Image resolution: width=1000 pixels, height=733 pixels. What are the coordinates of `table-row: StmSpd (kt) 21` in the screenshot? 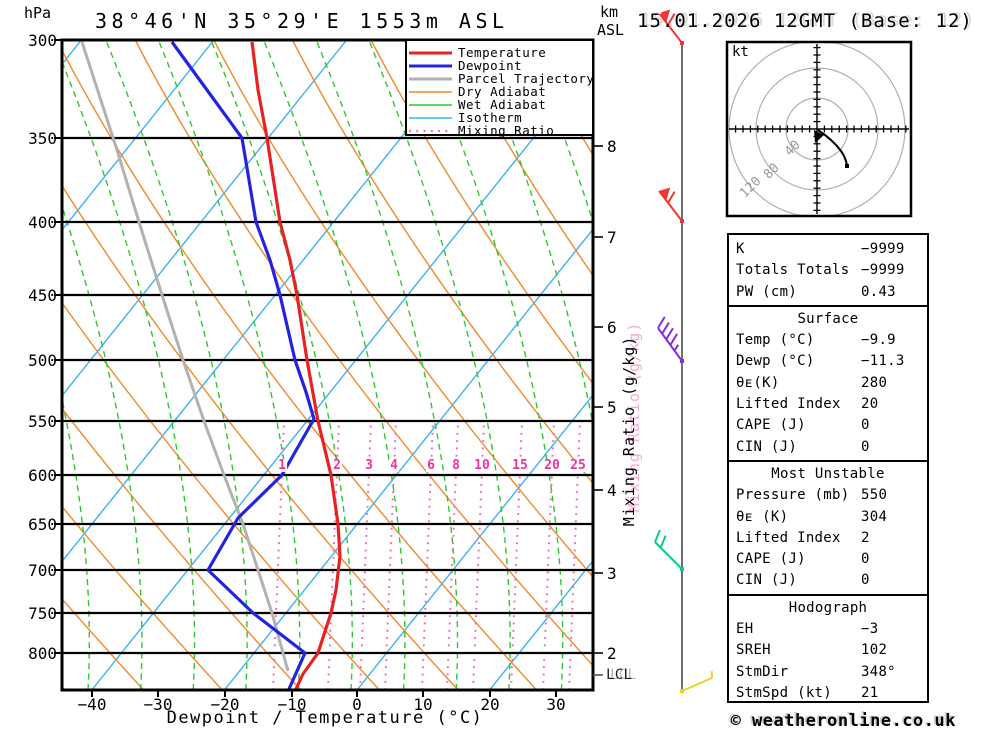 It's located at (828, 693).